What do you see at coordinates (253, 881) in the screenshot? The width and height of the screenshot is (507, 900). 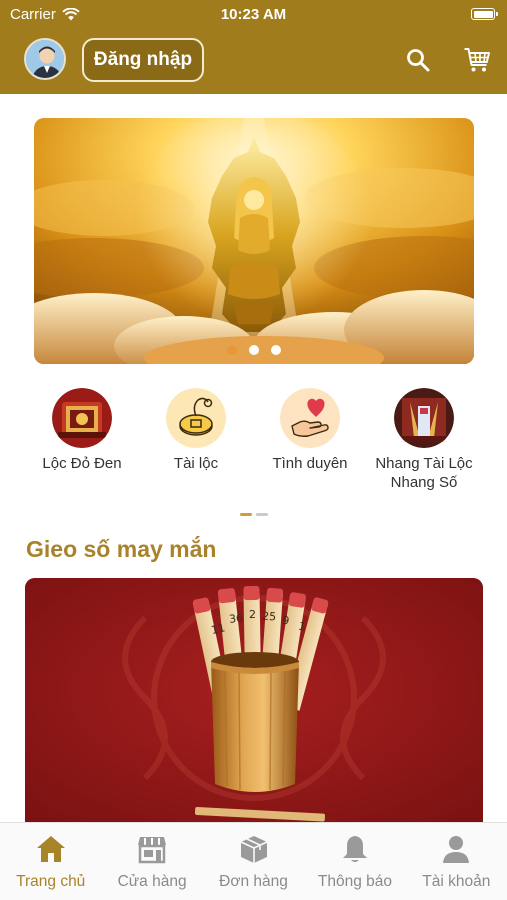 I see `tab-label: Đơn hàng` at bounding box center [253, 881].